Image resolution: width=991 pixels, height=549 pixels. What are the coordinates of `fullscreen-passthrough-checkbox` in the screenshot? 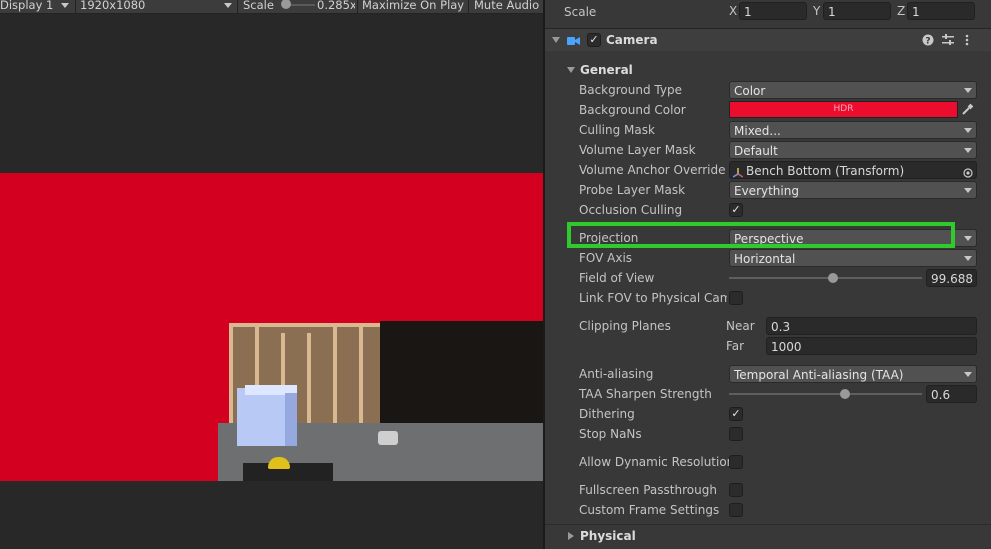 It's located at (736, 490).